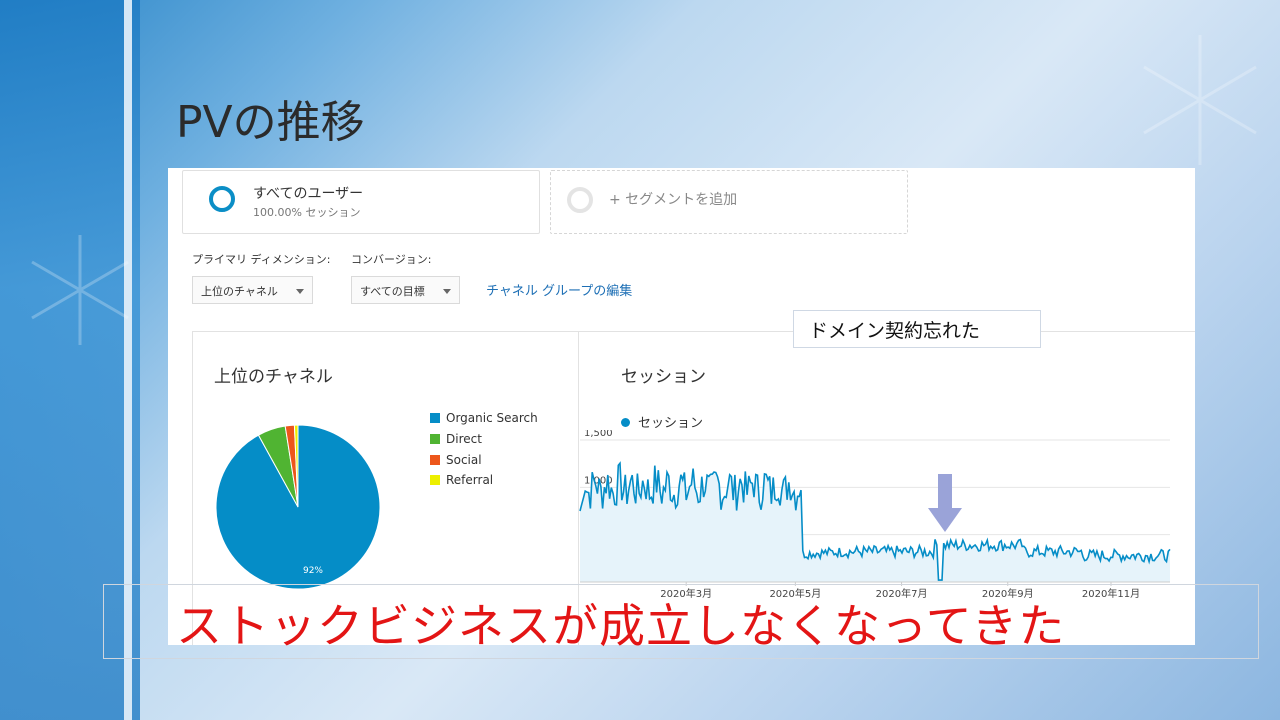 Image resolution: width=1280 pixels, height=720 pixels. I want to click on empty-segment-ring-icon, so click(580, 200).